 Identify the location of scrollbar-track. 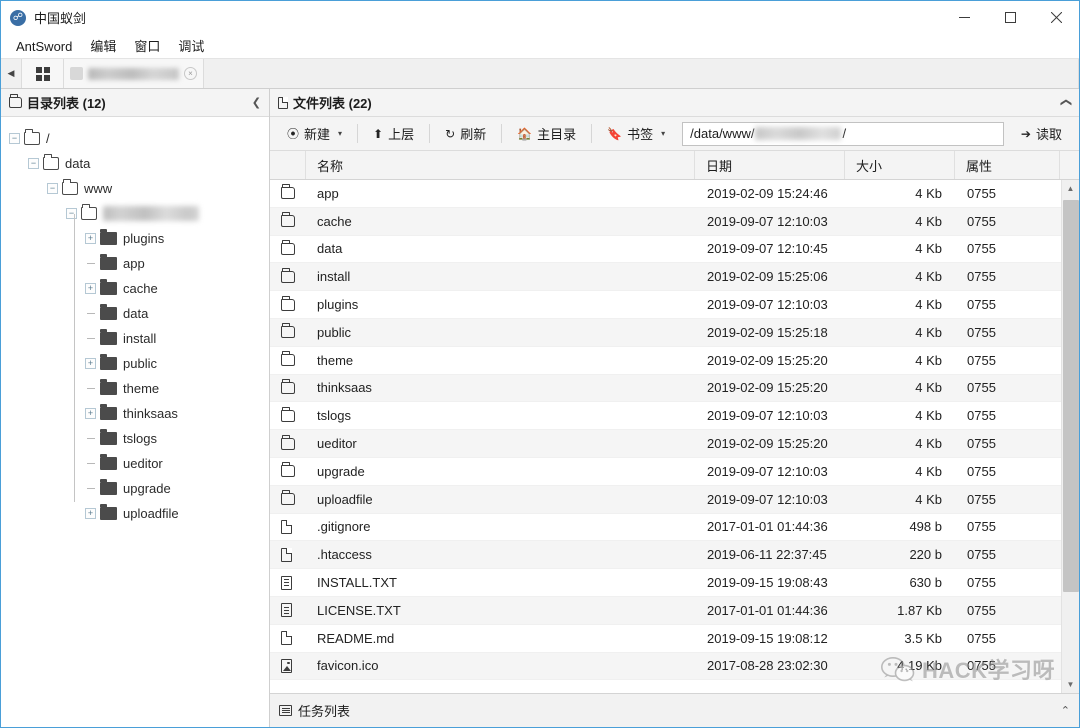
(1071, 436).